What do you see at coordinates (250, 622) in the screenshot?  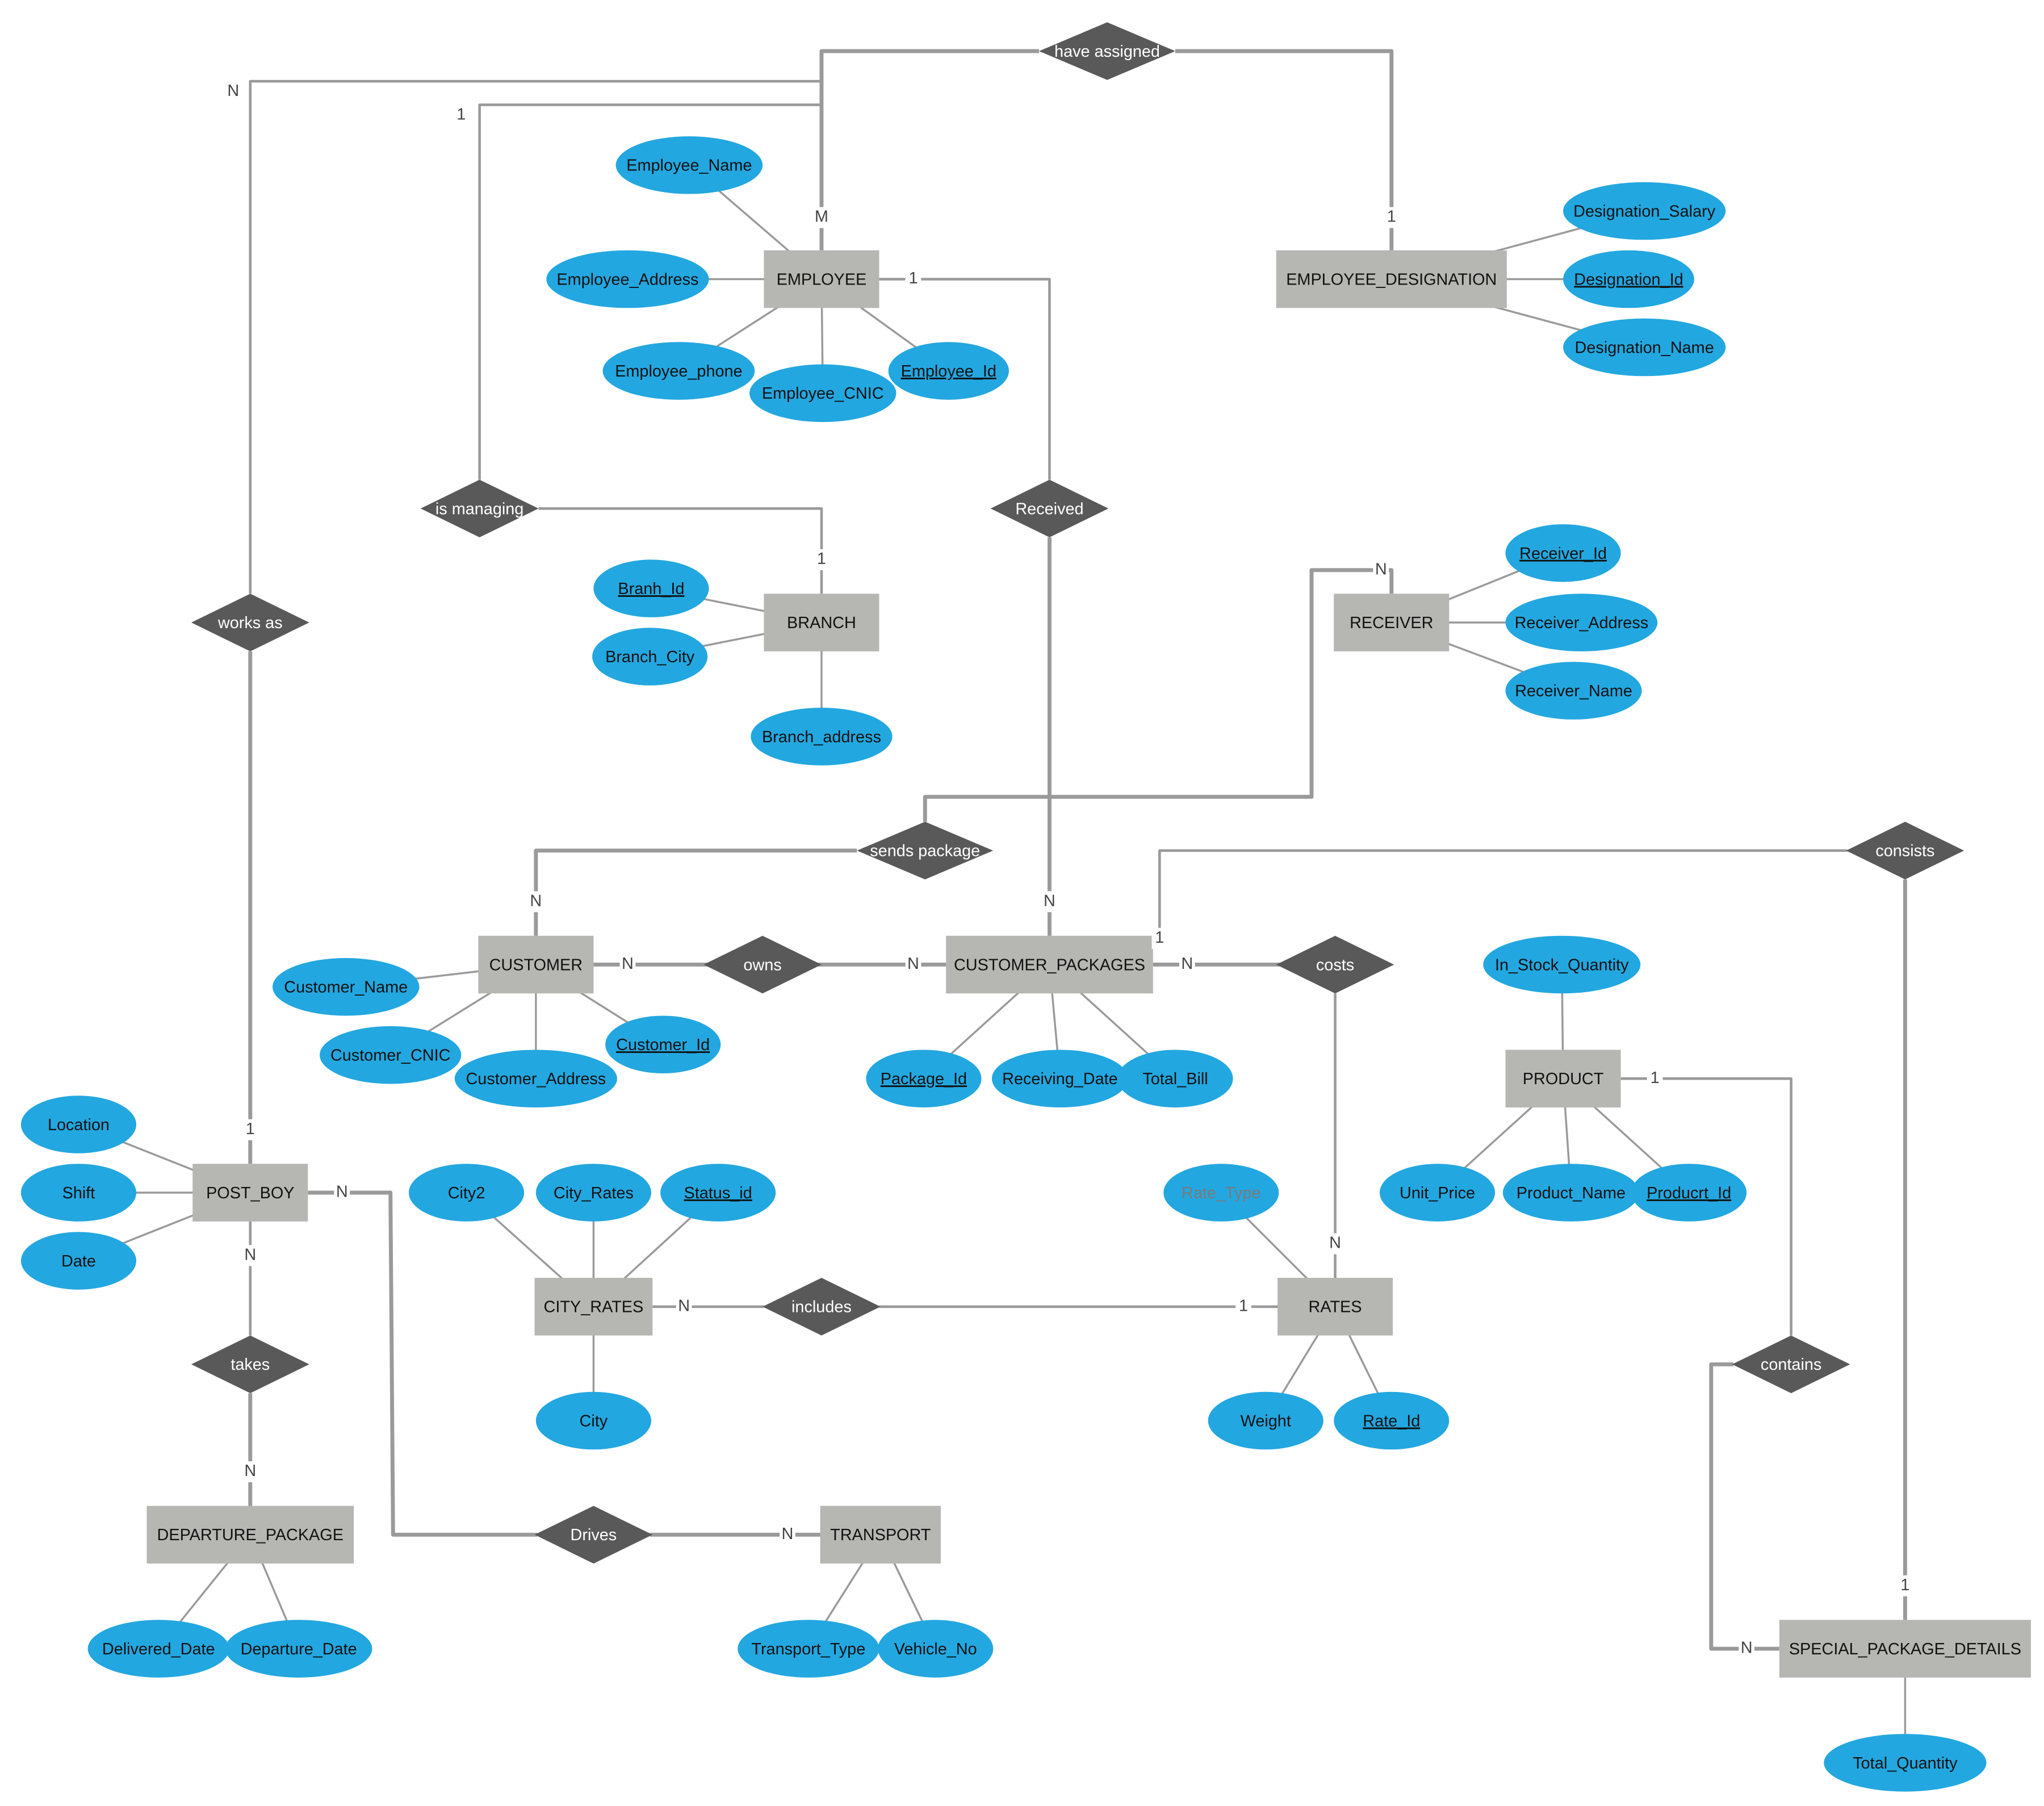 I see `relationship-works-as: works as` at bounding box center [250, 622].